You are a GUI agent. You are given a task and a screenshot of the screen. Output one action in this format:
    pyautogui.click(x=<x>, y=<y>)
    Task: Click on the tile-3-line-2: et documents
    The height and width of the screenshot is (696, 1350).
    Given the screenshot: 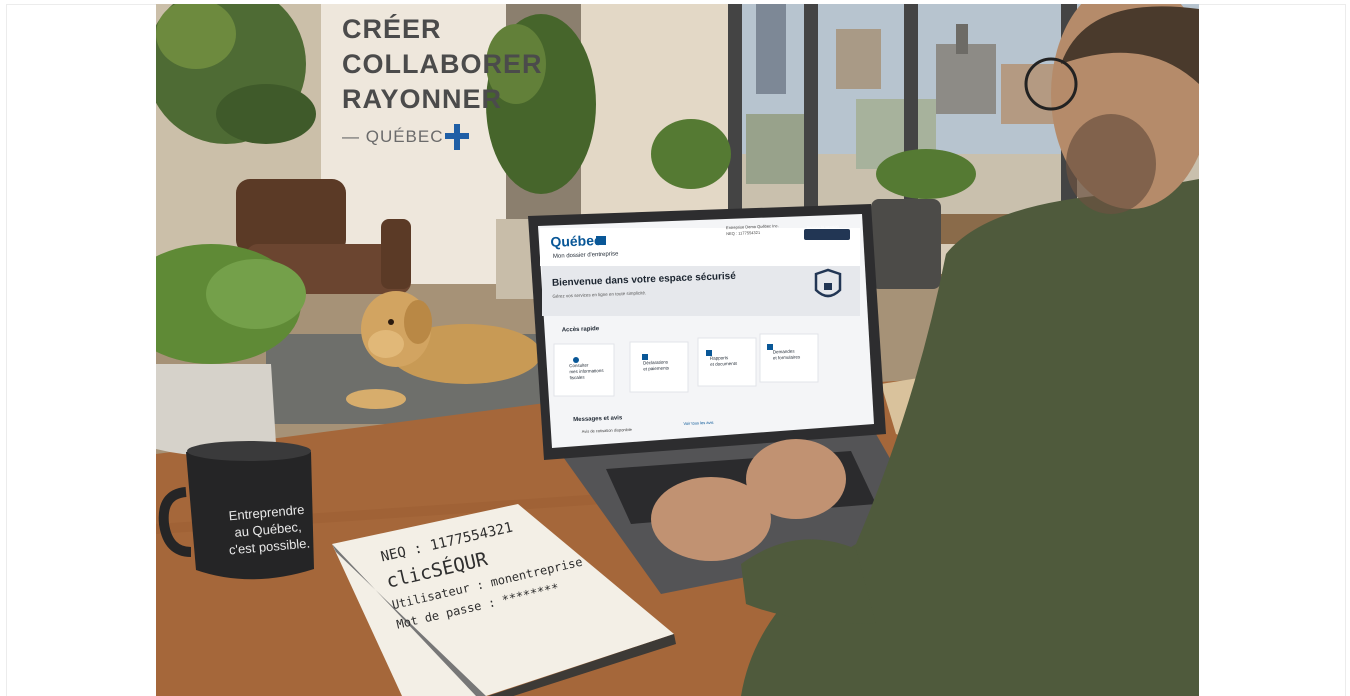 What is the action you would take?
    pyautogui.click(x=724, y=363)
    